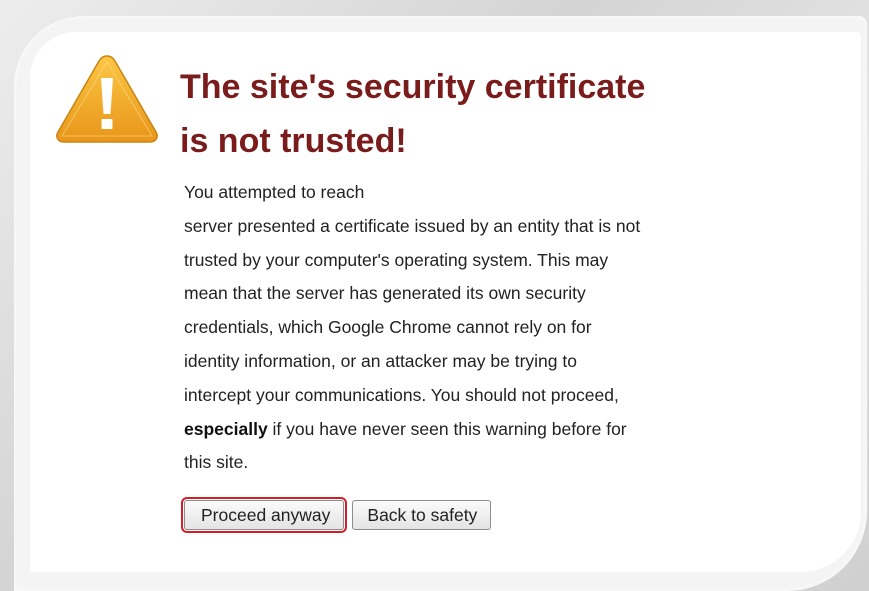 Image resolution: width=869 pixels, height=591 pixels. I want to click on warning-triangle-icon, so click(107, 99).